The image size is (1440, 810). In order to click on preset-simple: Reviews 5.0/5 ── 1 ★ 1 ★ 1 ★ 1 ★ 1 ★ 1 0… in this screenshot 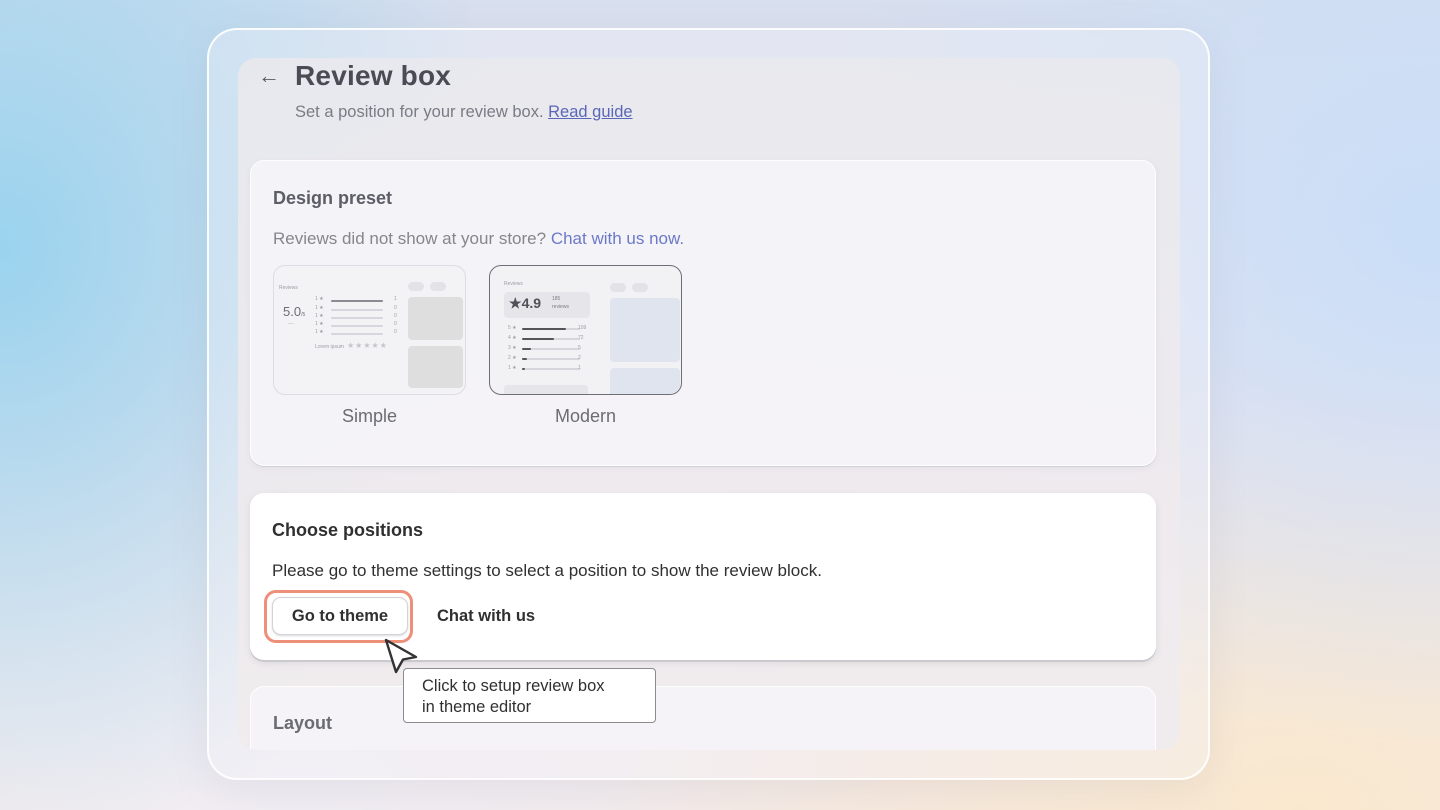, I will do `click(369, 346)`.